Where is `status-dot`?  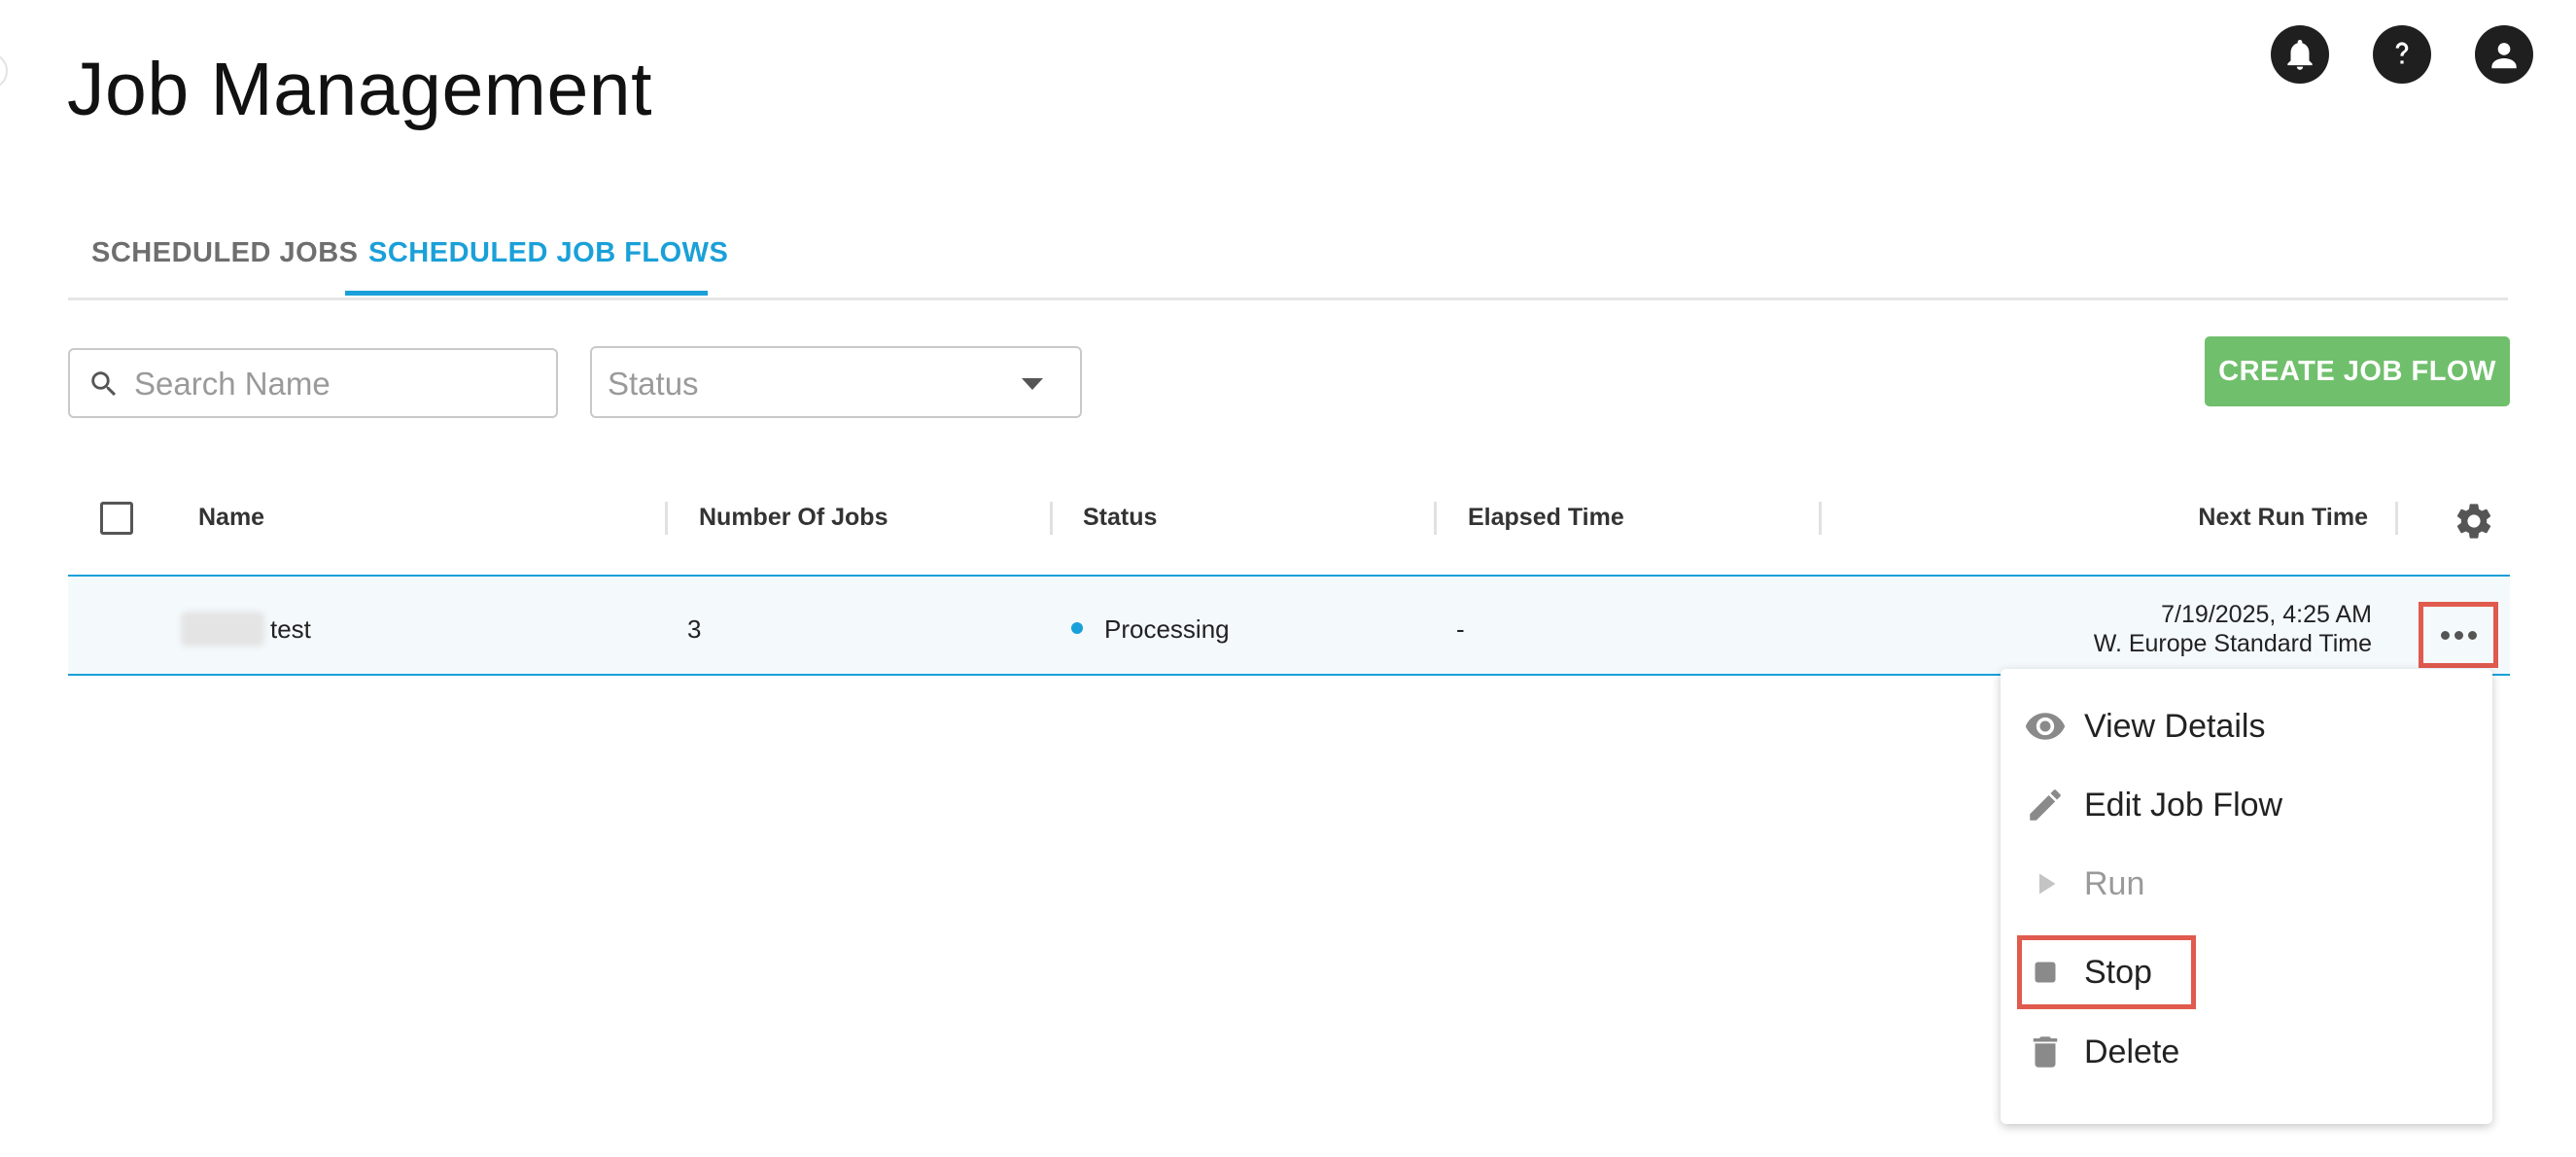
status-dot is located at coordinates (1077, 628).